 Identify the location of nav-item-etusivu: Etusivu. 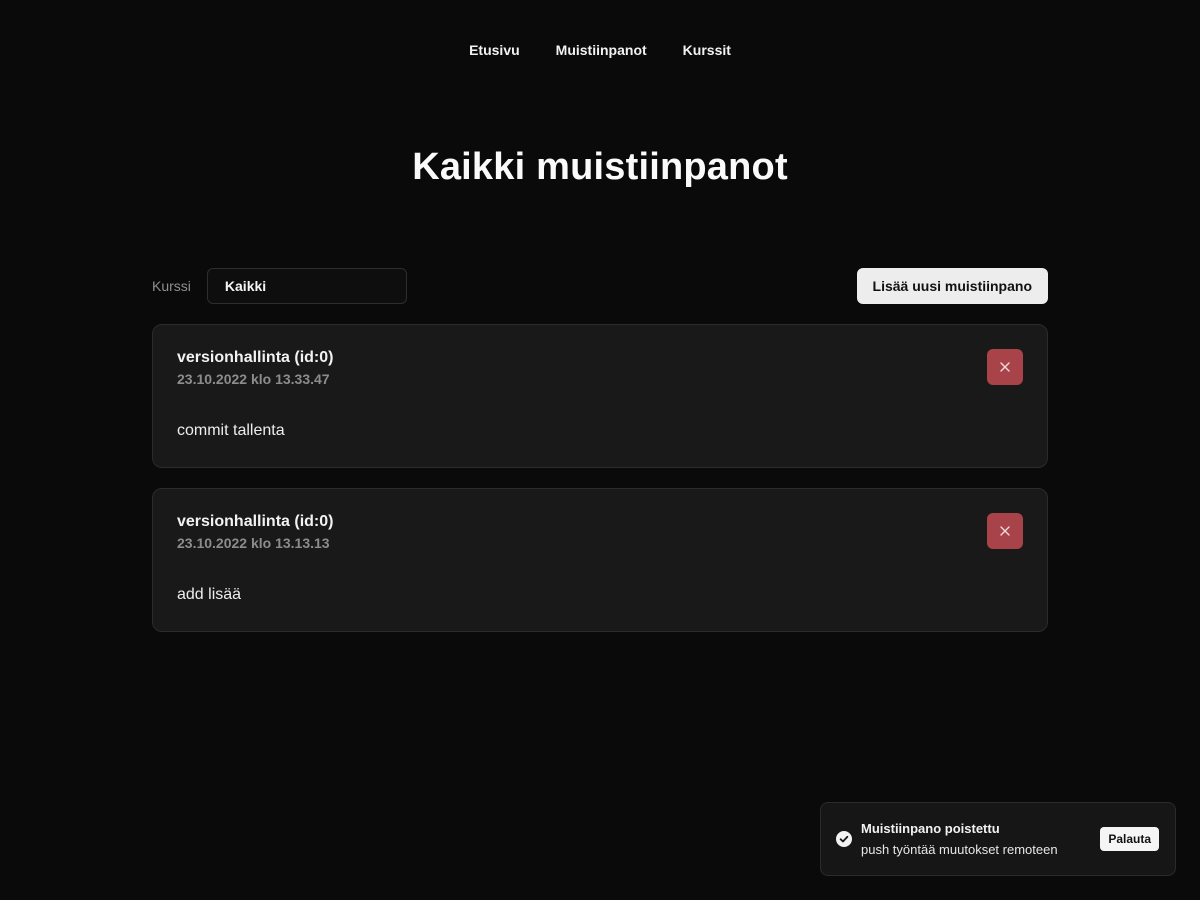
(494, 50).